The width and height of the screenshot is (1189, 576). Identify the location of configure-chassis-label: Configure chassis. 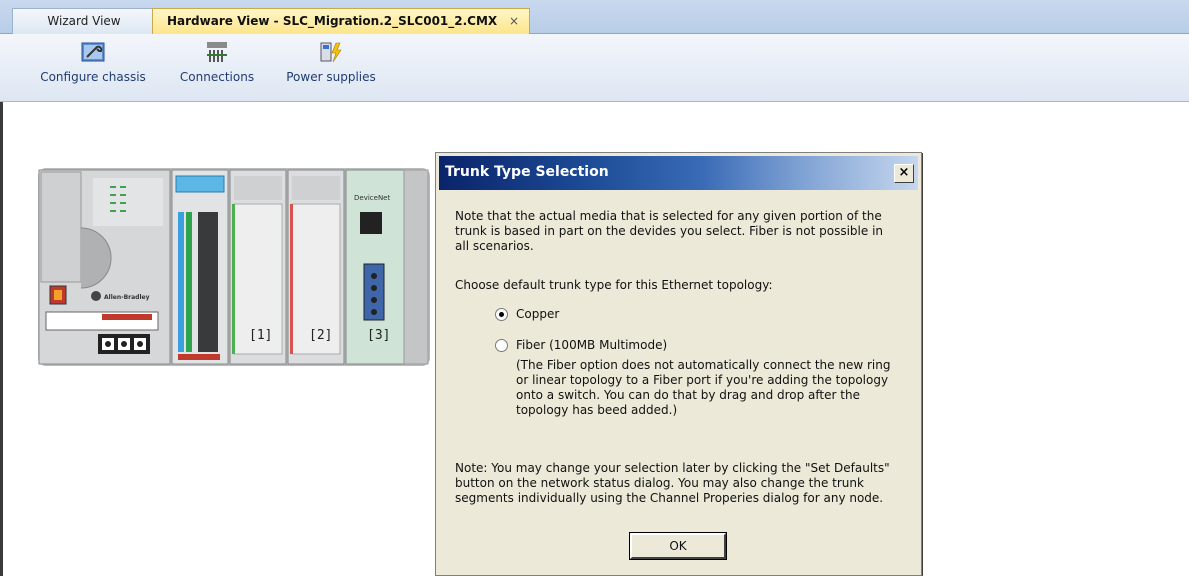
(93, 77).